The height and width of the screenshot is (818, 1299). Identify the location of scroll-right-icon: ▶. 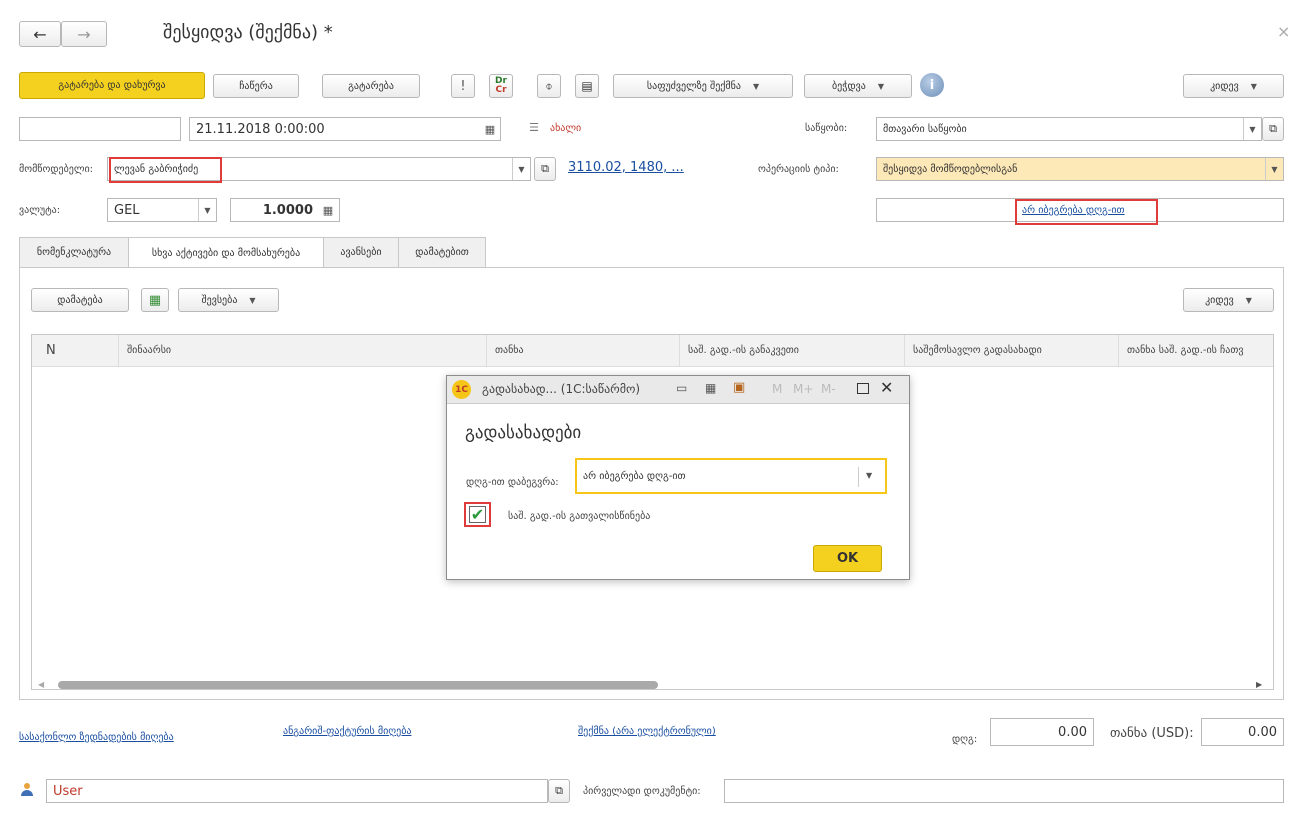
(1259, 684).